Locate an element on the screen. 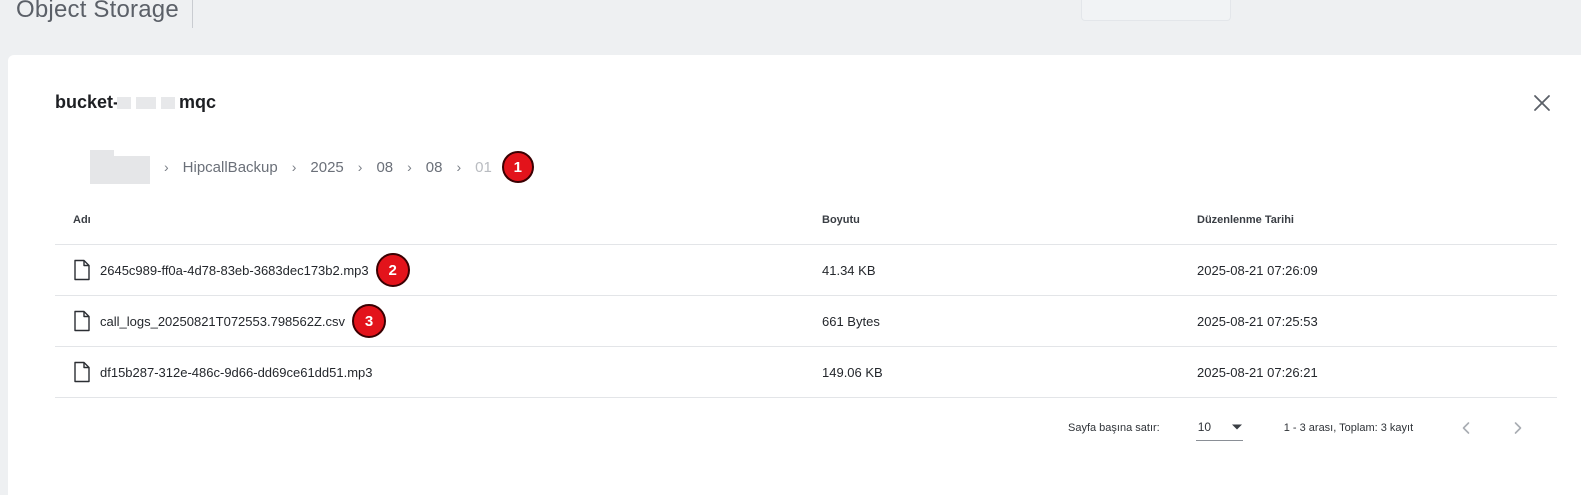 Image resolution: width=1581 pixels, height=495 pixels. cell-size: 661 Bytes is located at coordinates (851, 321).